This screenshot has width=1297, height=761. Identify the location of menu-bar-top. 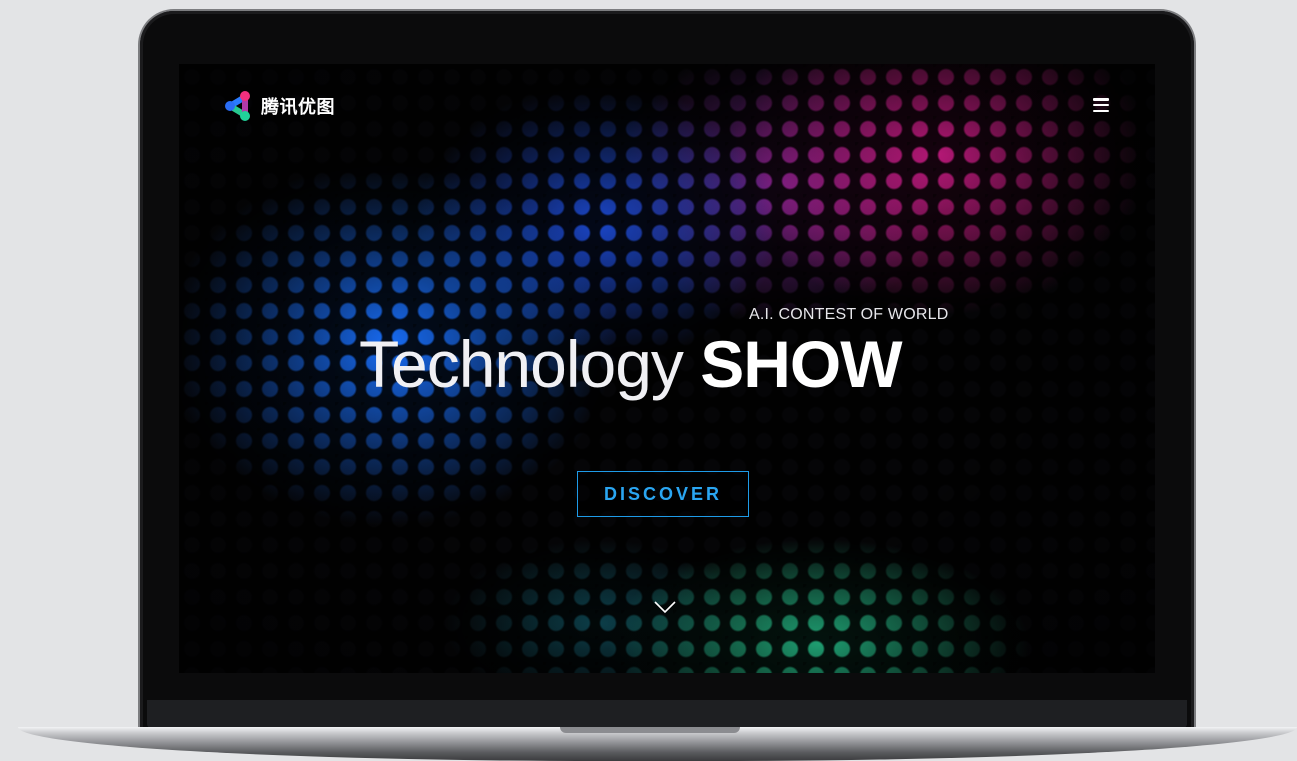
(1101, 99).